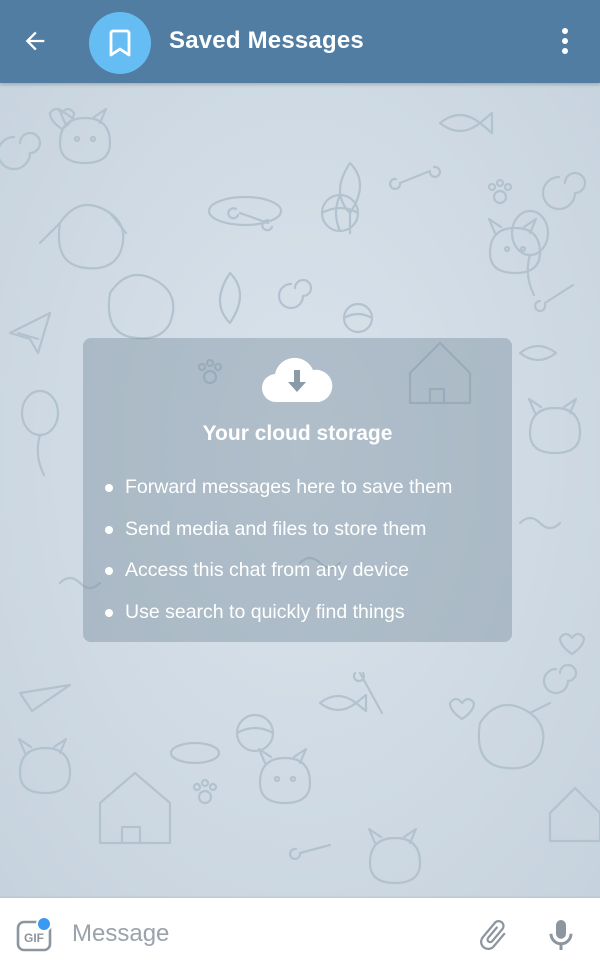 The height and width of the screenshot is (969, 600). I want to click on arrow-left-icon, so click(35, 41).